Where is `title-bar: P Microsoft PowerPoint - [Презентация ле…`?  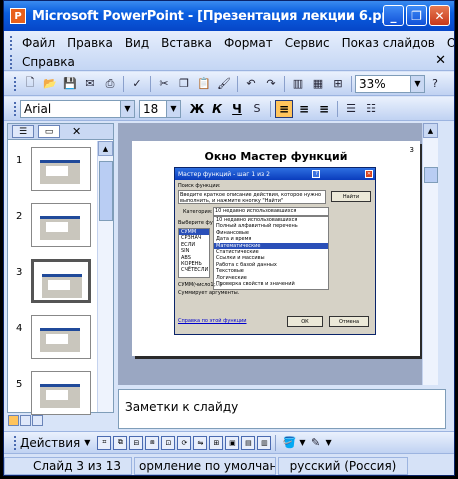 title-bar: P Microsoft PowerPoint - [Презентация ле… is located at coordinates (229, 16).